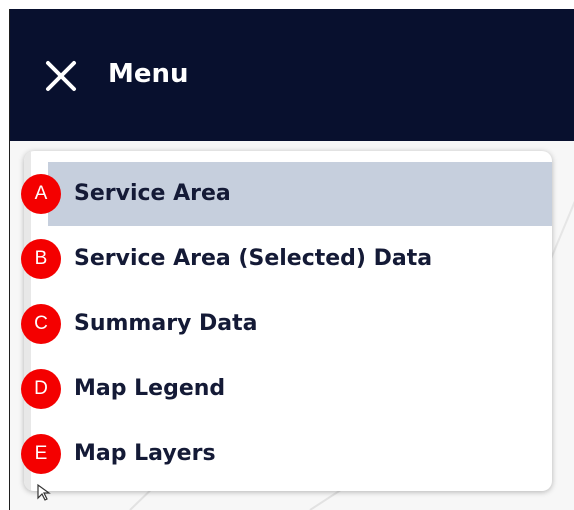 Image resolution: width=574 pixels, height=510 pixels. I want to click on menu-item-service-area-selected-data: Service Area (Selected) Data, so click(300, 259).